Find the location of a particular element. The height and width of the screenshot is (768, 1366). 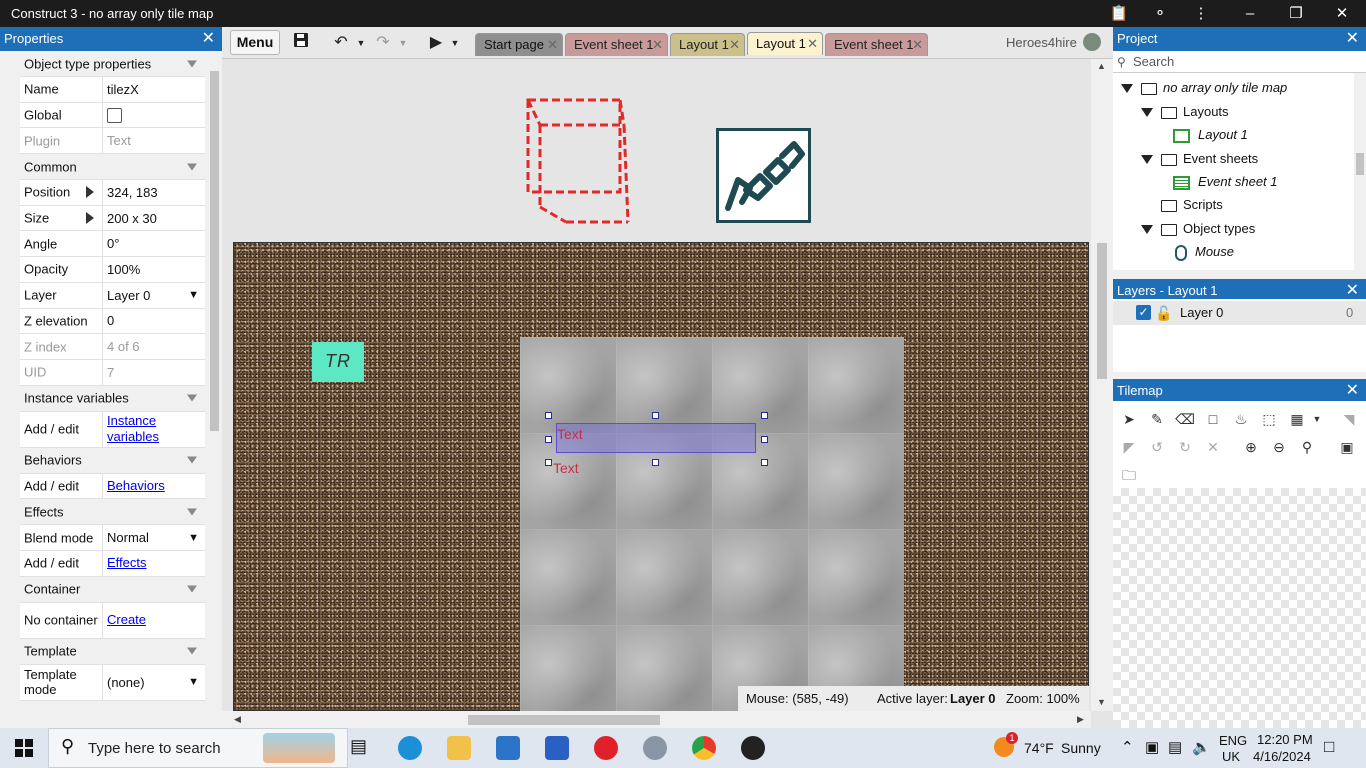

media-player-icon is located at coordinates (753, 748).